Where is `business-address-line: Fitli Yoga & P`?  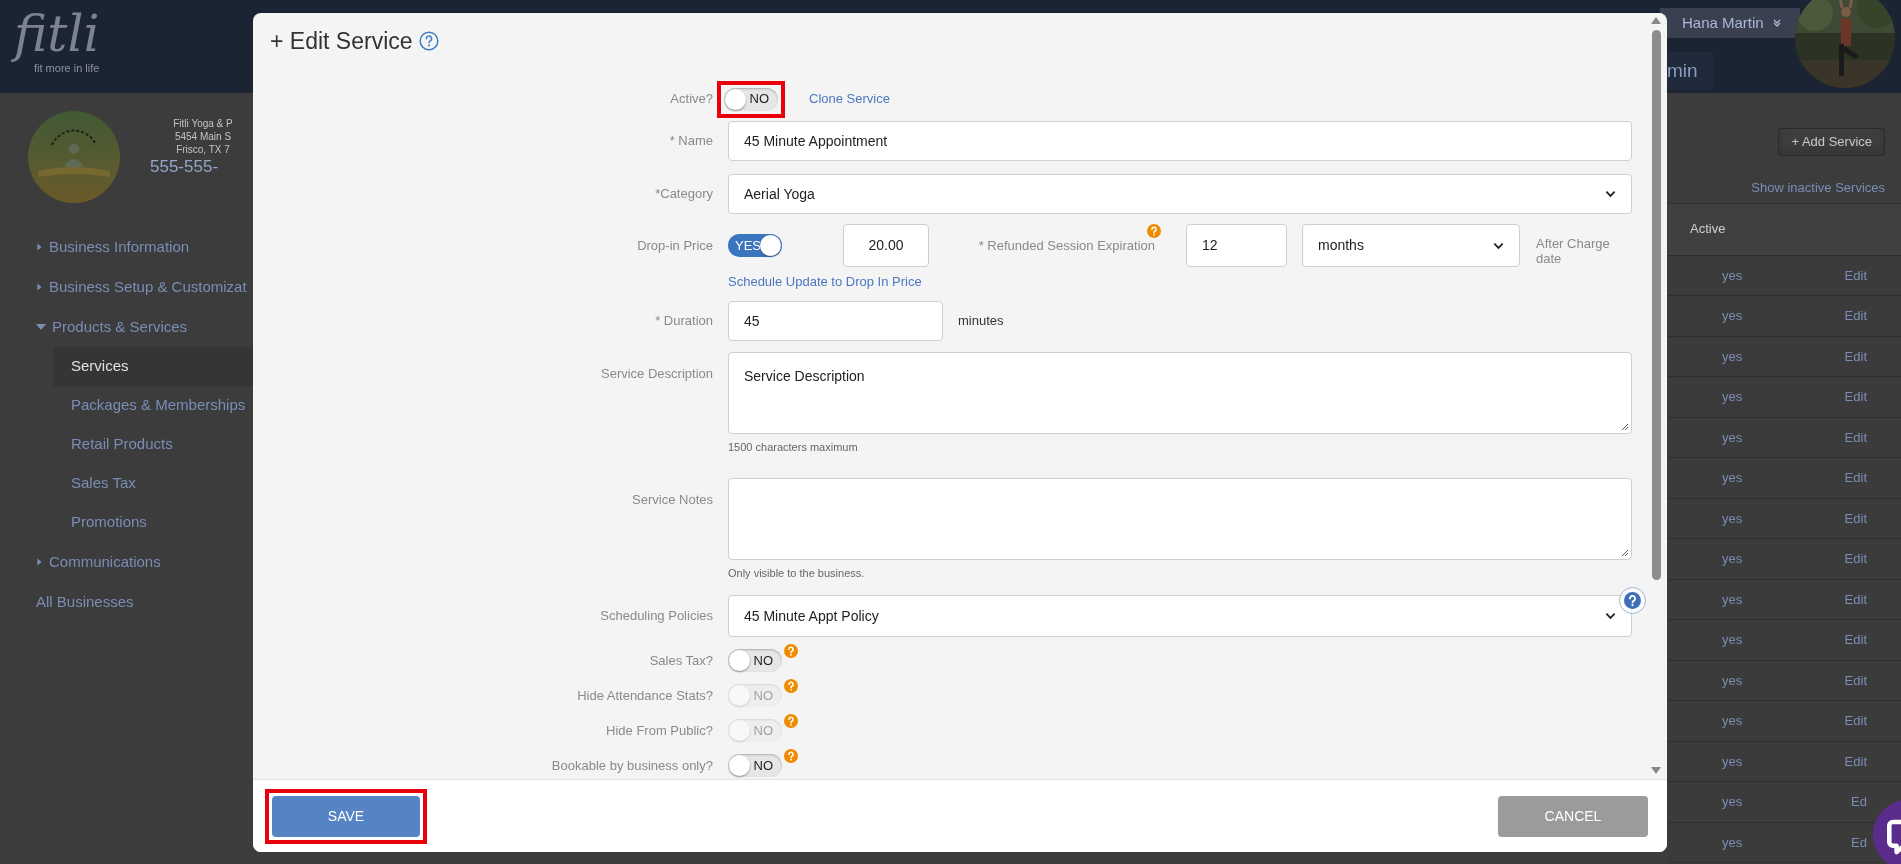 business-address-line: Fitli Yoga & P is located at coordinates (203, 123).